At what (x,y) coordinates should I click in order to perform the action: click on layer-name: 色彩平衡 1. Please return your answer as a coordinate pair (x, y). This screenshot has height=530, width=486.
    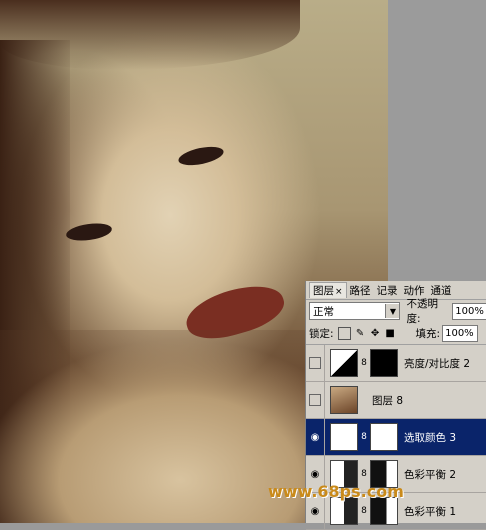
    Looking at the image, I should click on (430, 511).